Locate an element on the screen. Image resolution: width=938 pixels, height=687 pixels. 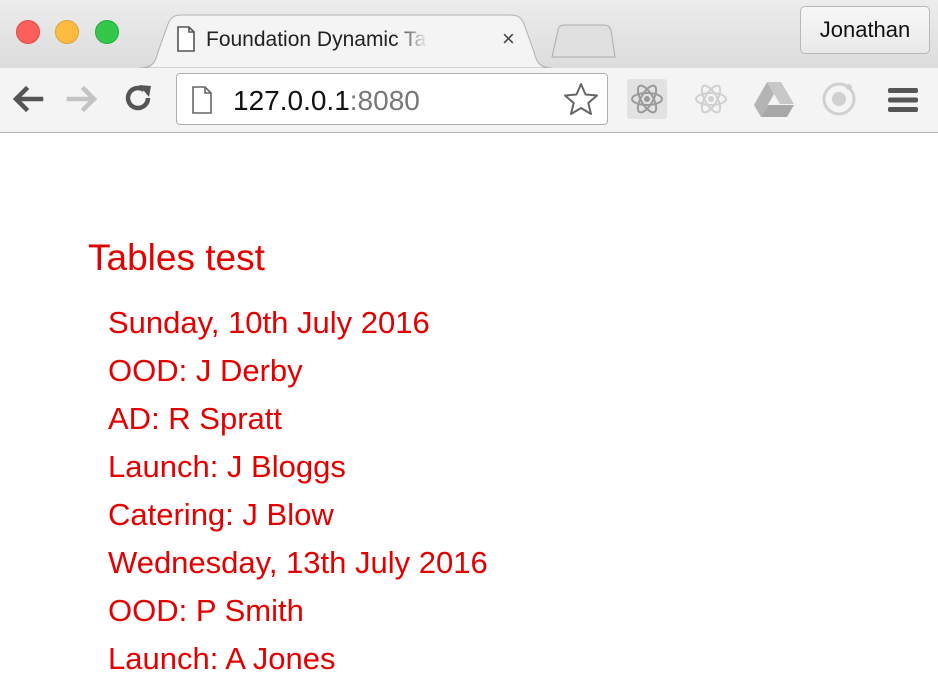
new-tab-button is located at coordinates (582, 41).